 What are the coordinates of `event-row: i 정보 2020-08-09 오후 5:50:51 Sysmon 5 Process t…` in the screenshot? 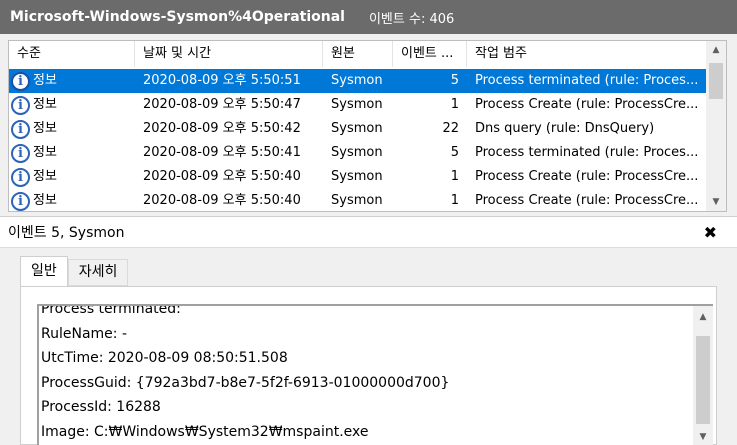 It's located at (357, 81).